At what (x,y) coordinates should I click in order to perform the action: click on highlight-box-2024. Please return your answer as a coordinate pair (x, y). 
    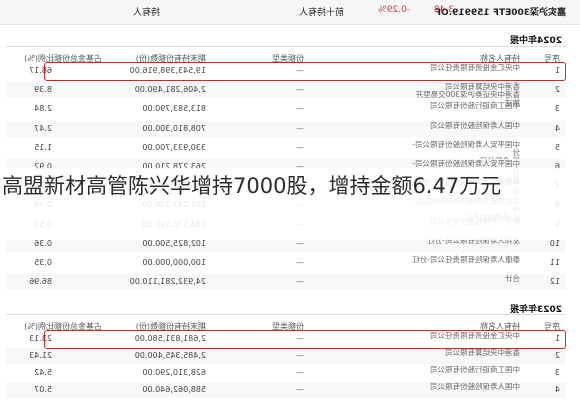
    Looking at the image, I should click on (305, 71).